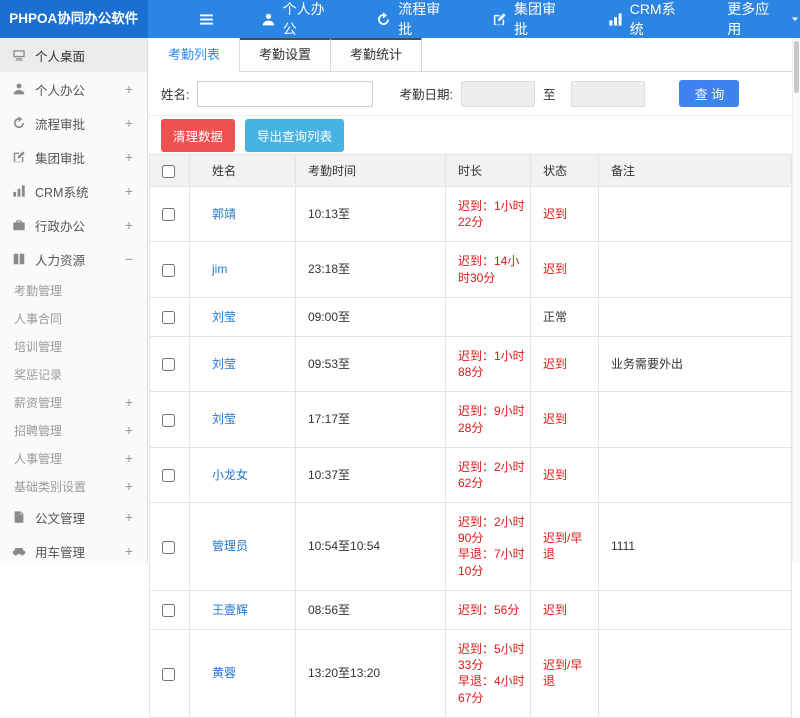 This screenshot has width=800, height=718. Describe the element at coordinates (224, 214) in the screenshot. I see `employee-name-link: 郭靖` at that location.